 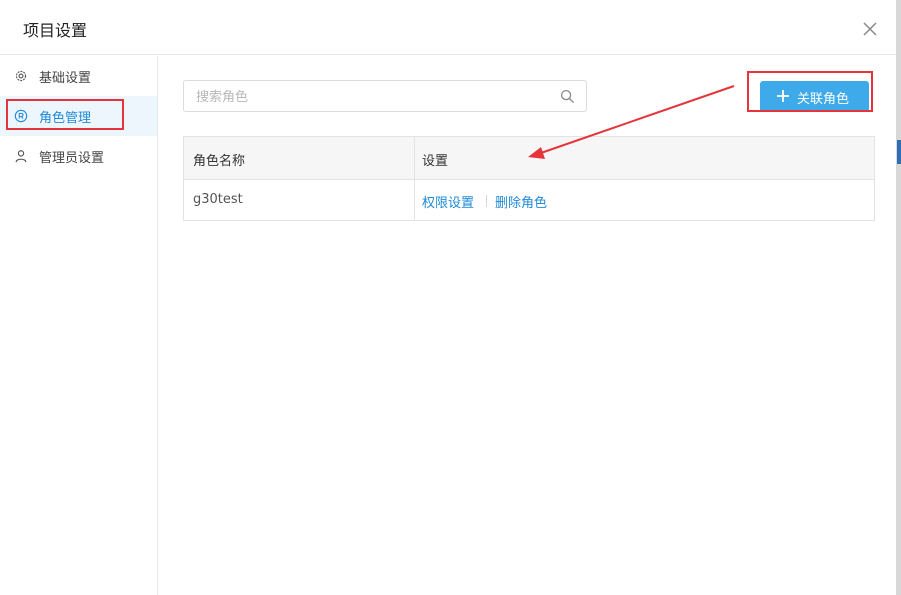 What do you see at coordinates (65, 118) in the screenshot?
I see `sidebar-item-label: 角色管理` at bounding box center [65, 118].